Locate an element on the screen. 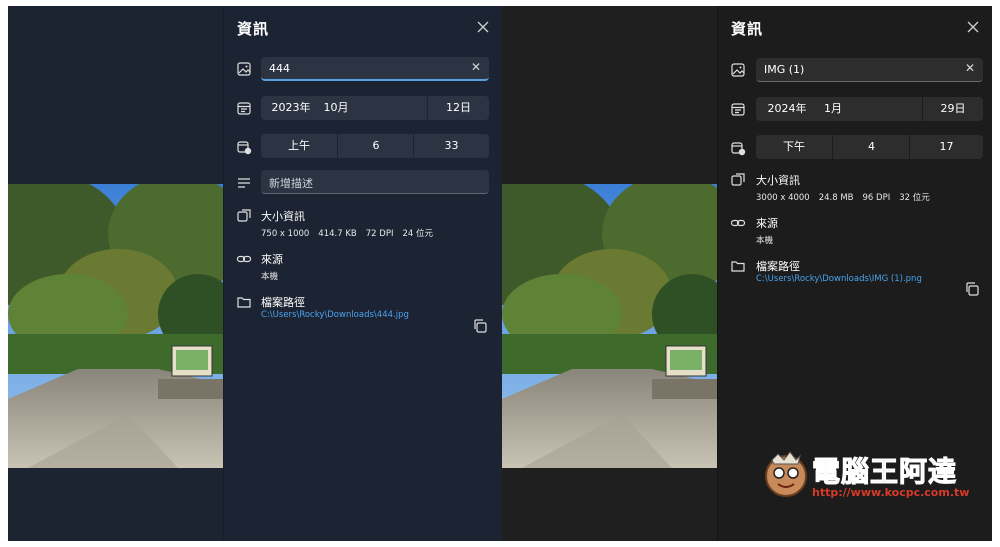  watermark-brand: 電腦王阿達 is located at coordinates (884, 472).